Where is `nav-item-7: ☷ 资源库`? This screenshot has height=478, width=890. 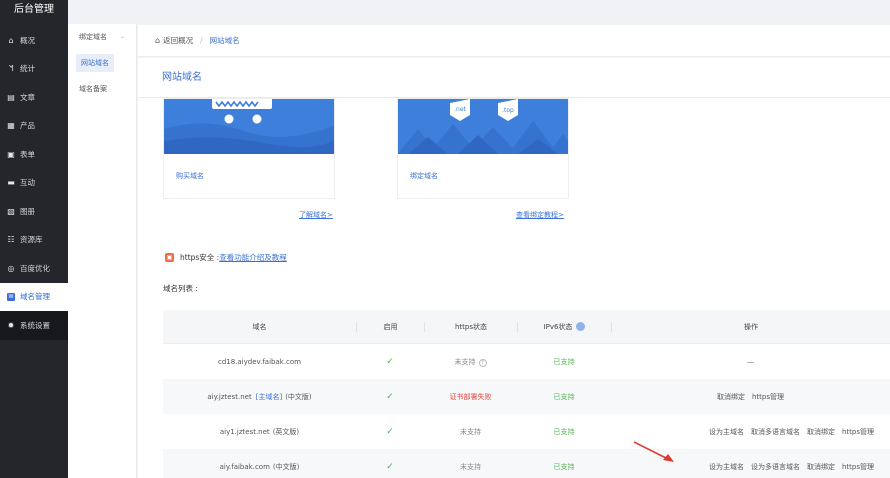
nav-item-7: ☷ 资源库 is located at coordinates (34, 240).